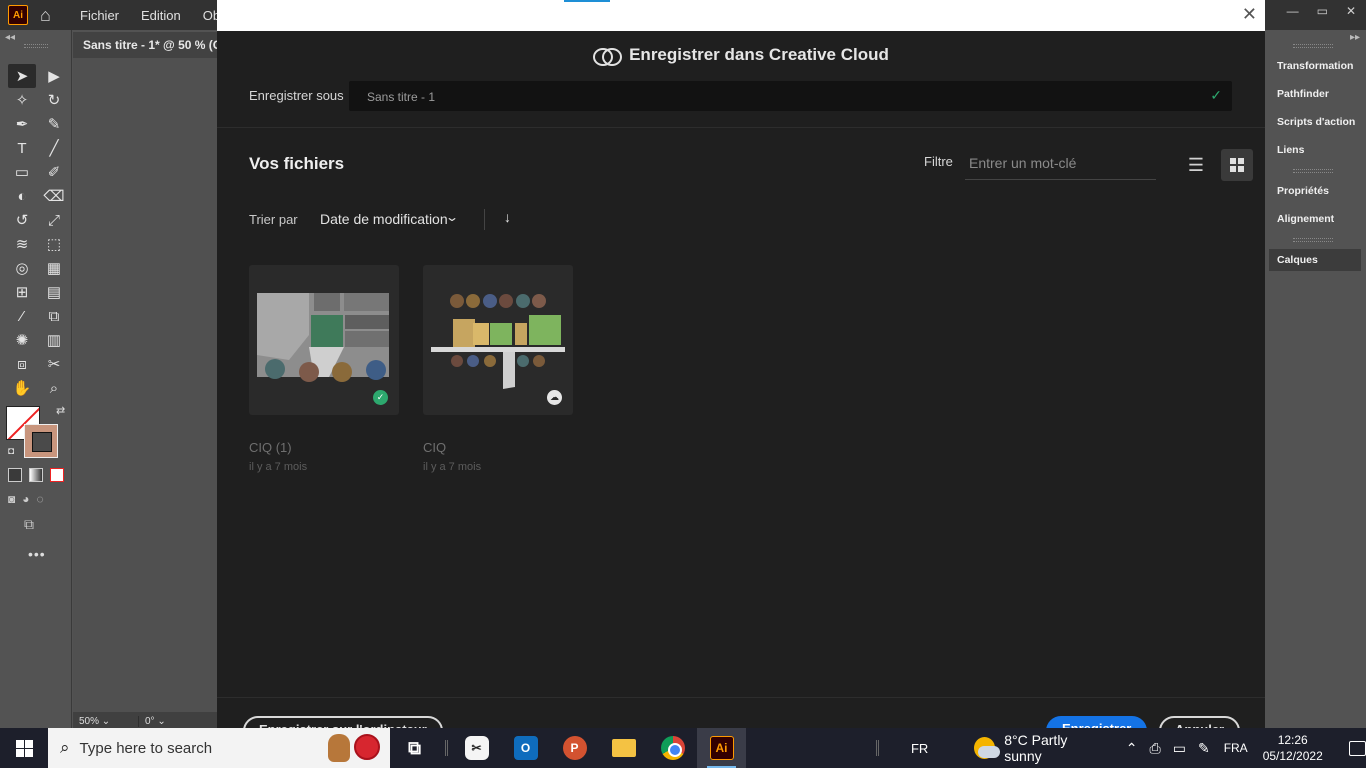  Describe the element at coordinates (1204, 748) in the screenshot. I see `pen-icon: ✎` at that location.